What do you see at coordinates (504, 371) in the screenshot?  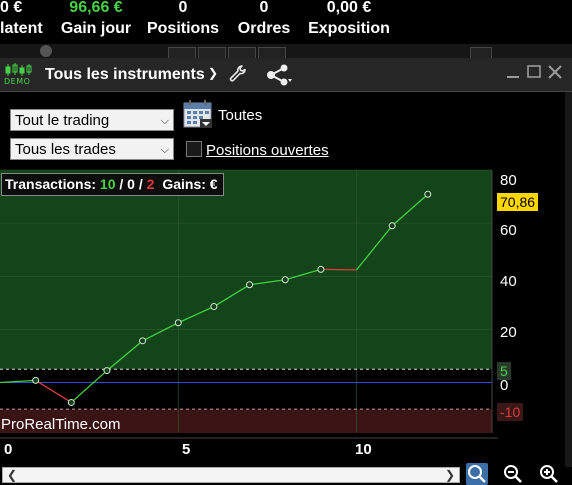 I see `upper-marker-badge: 5` at bounding box center [504, 371].